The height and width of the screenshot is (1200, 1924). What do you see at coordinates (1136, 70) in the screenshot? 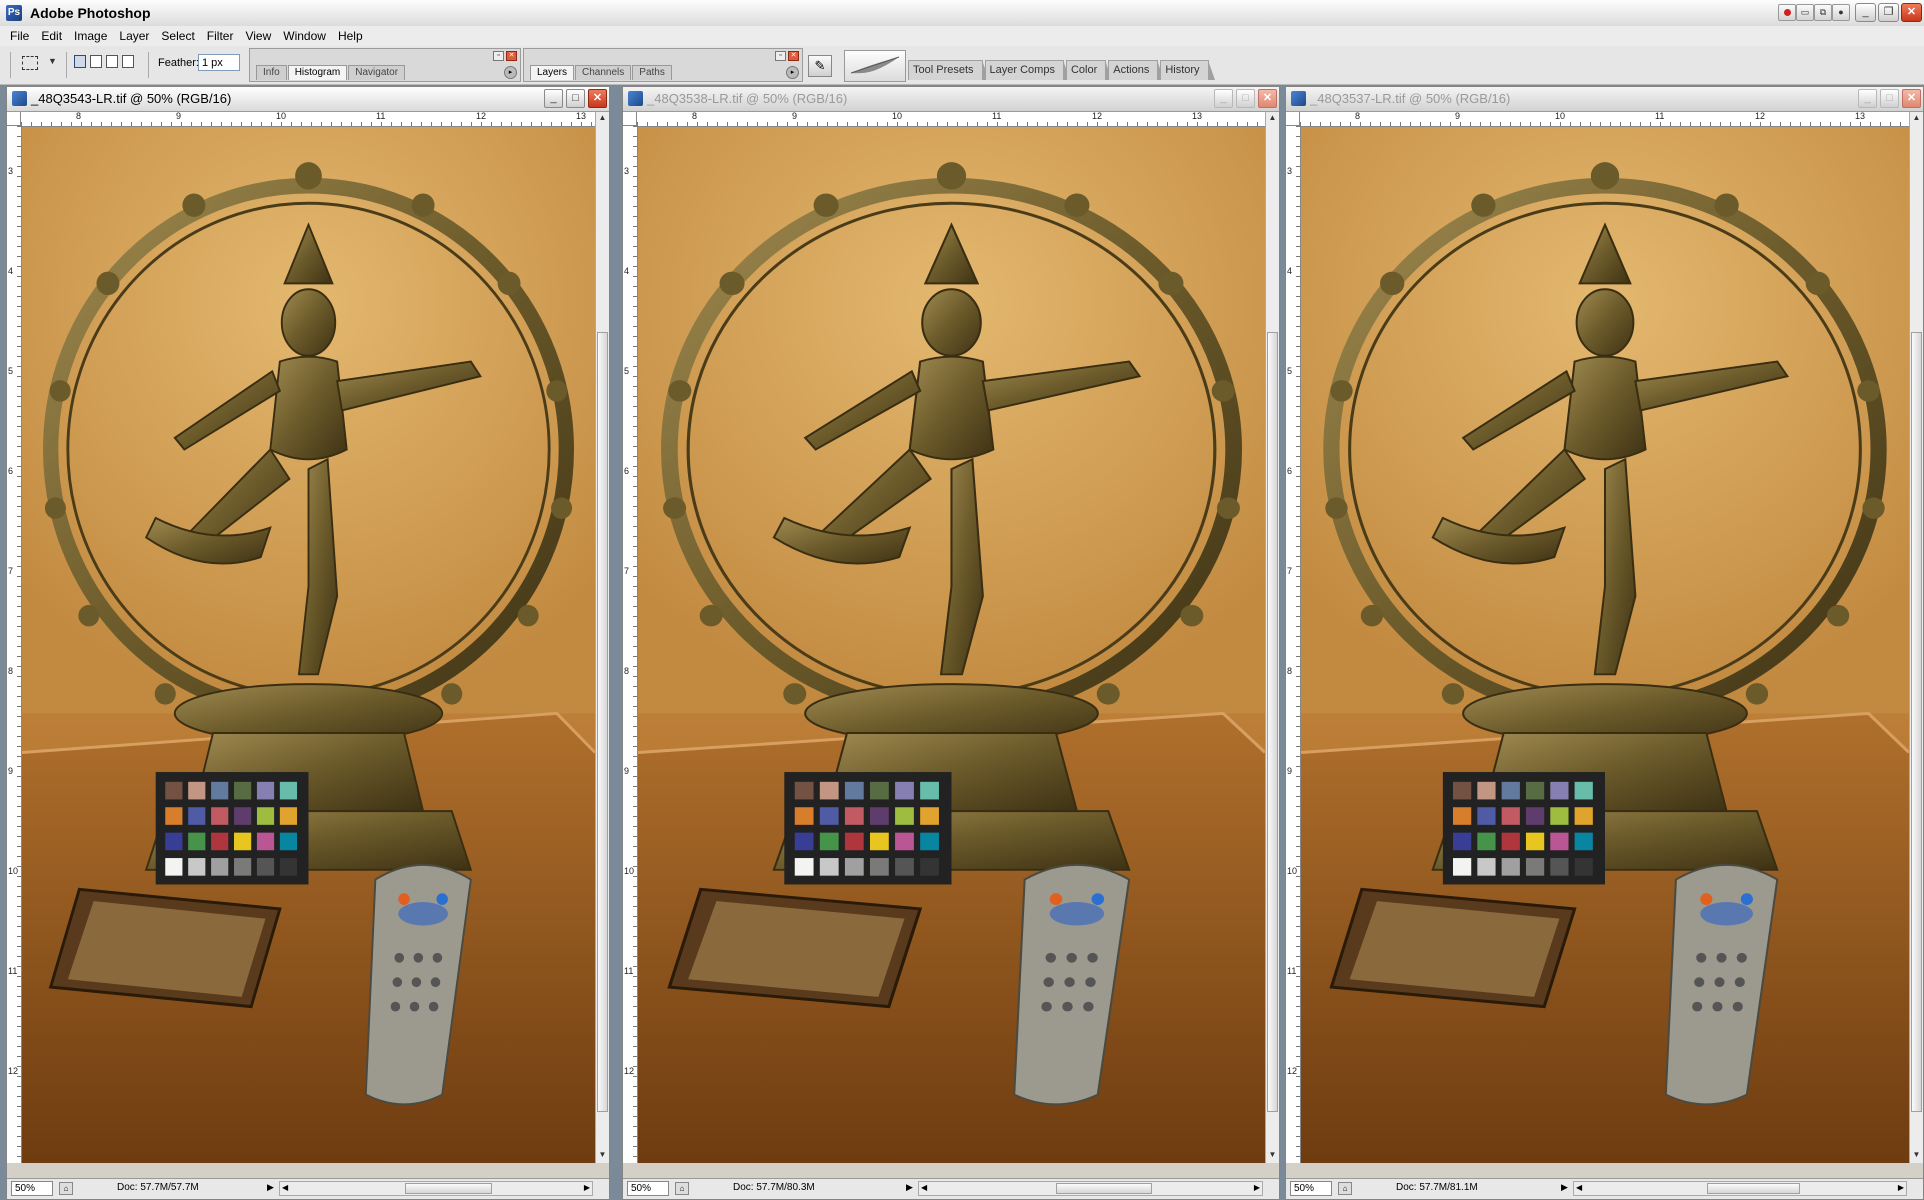
I see `tab-actions: Actions` at bounding box center [1136, 70].